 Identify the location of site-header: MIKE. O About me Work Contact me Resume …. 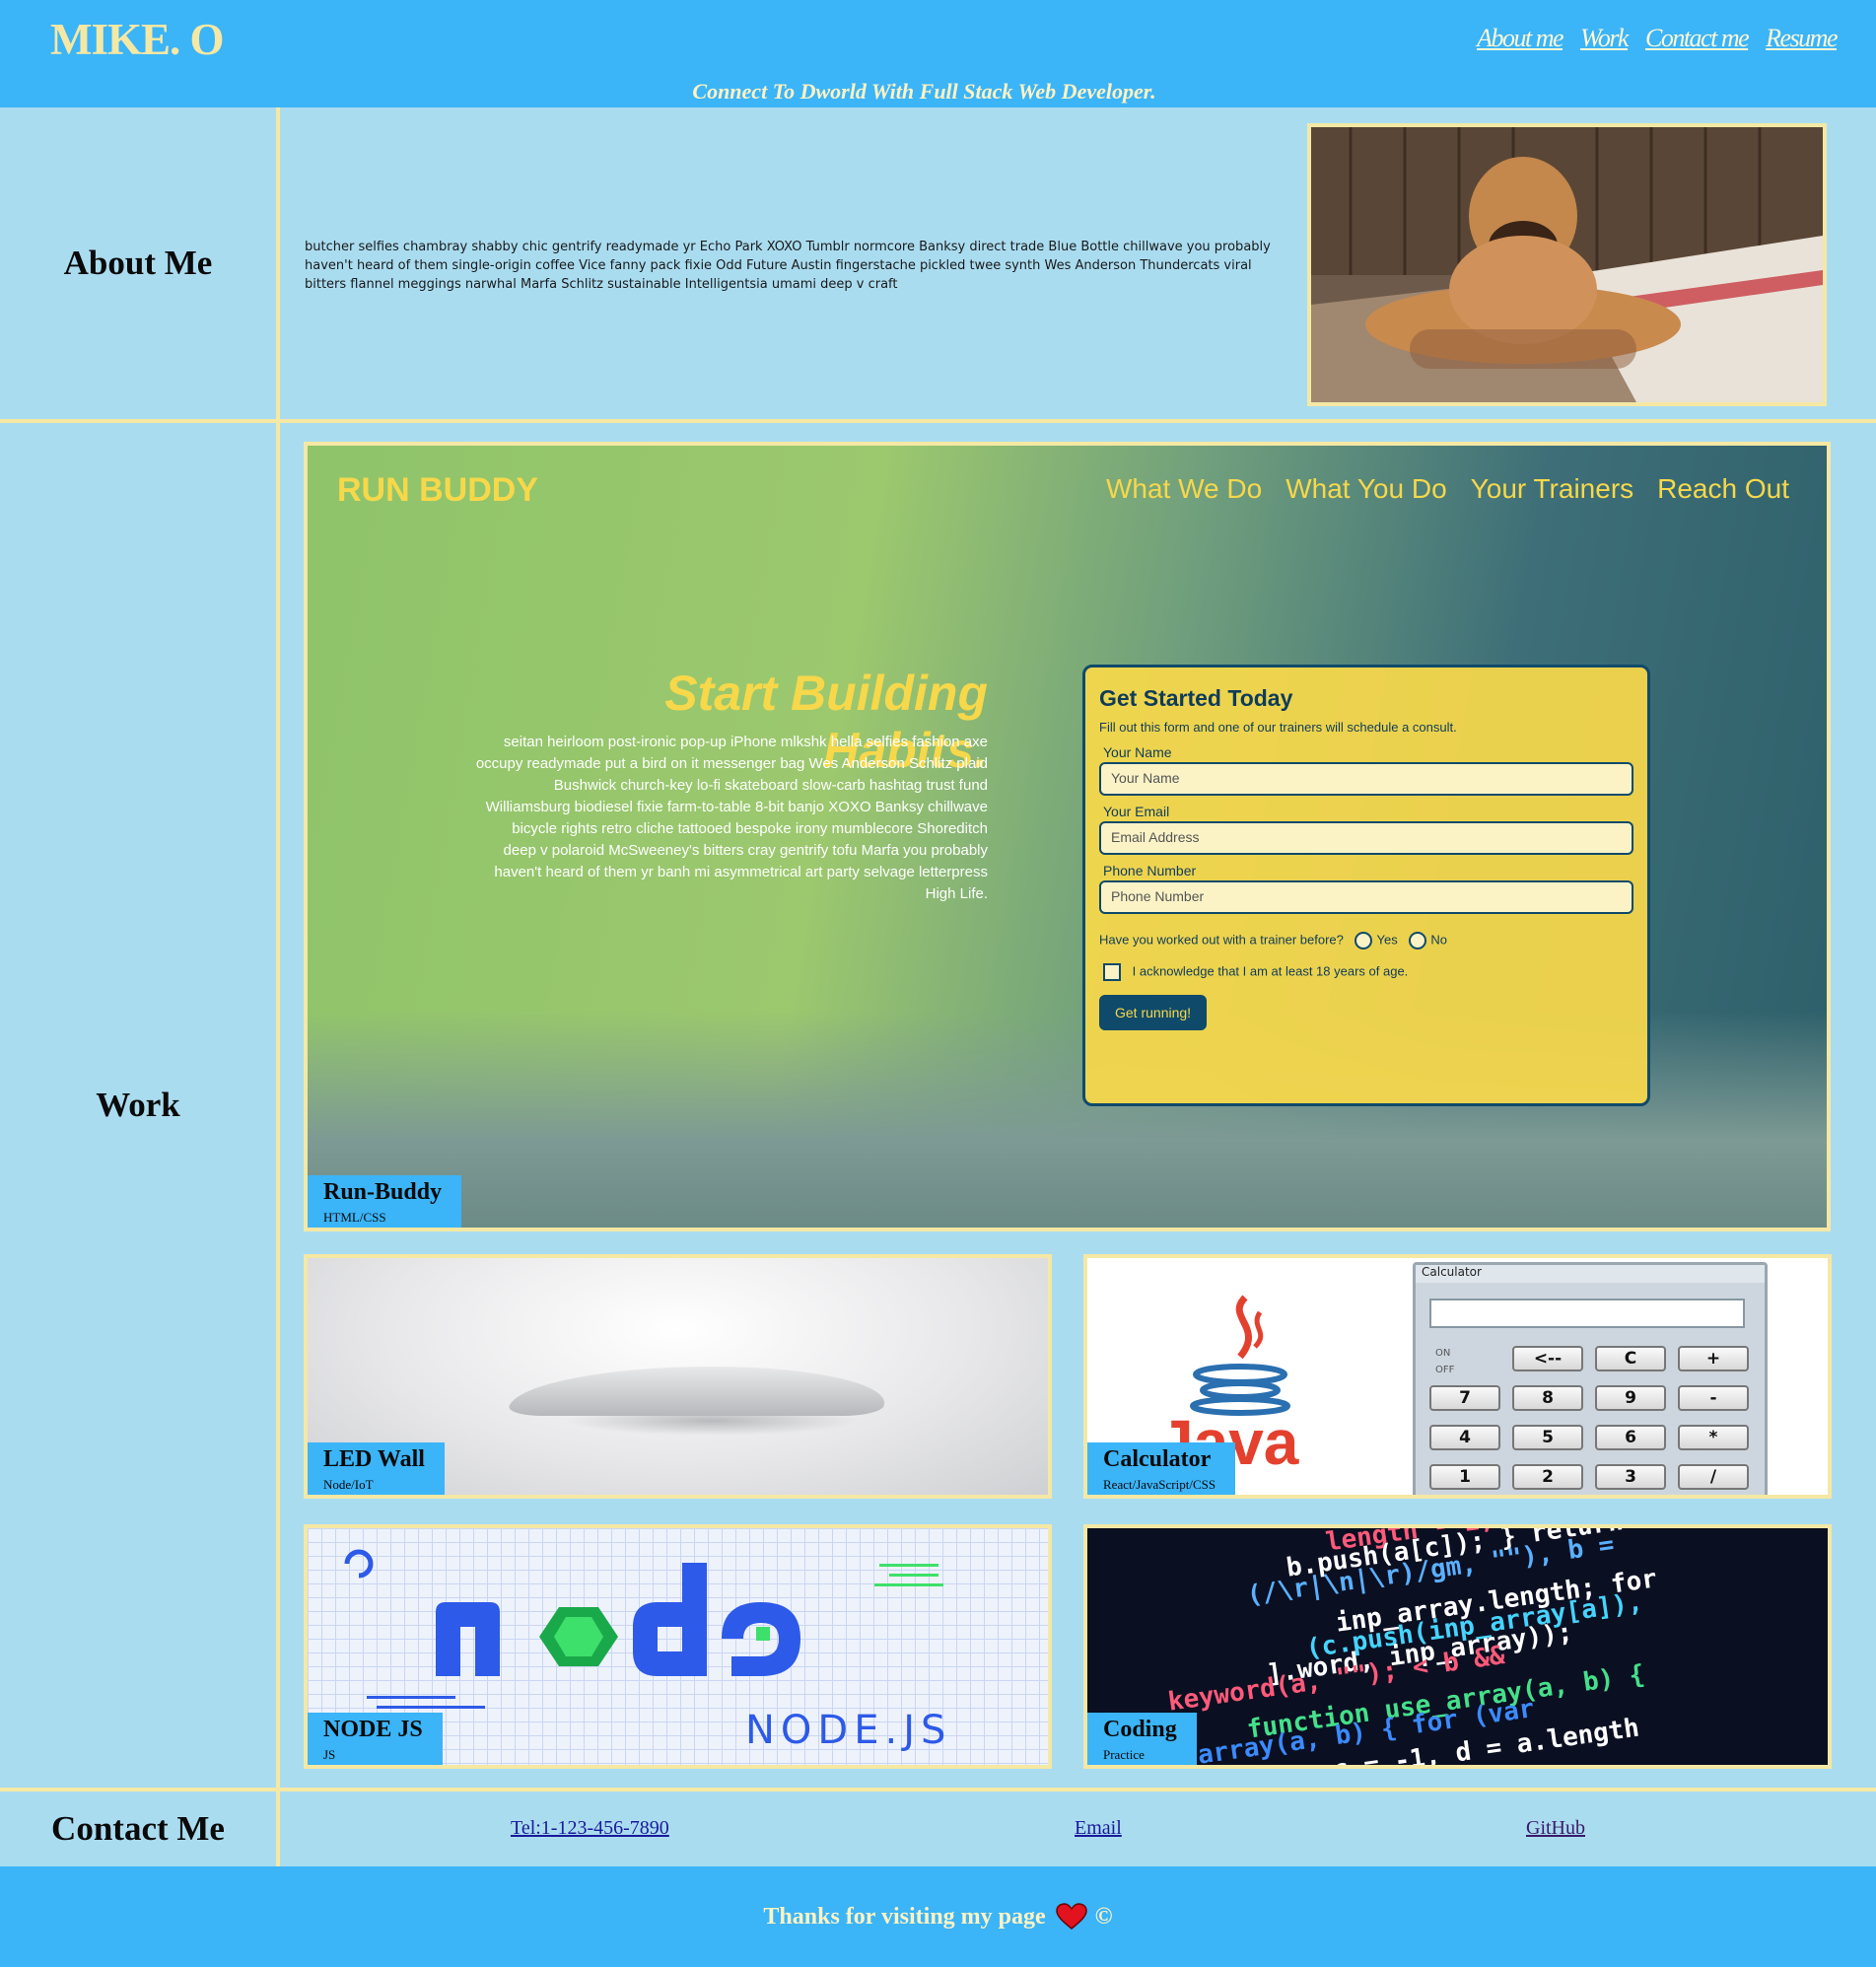
(938, 53).